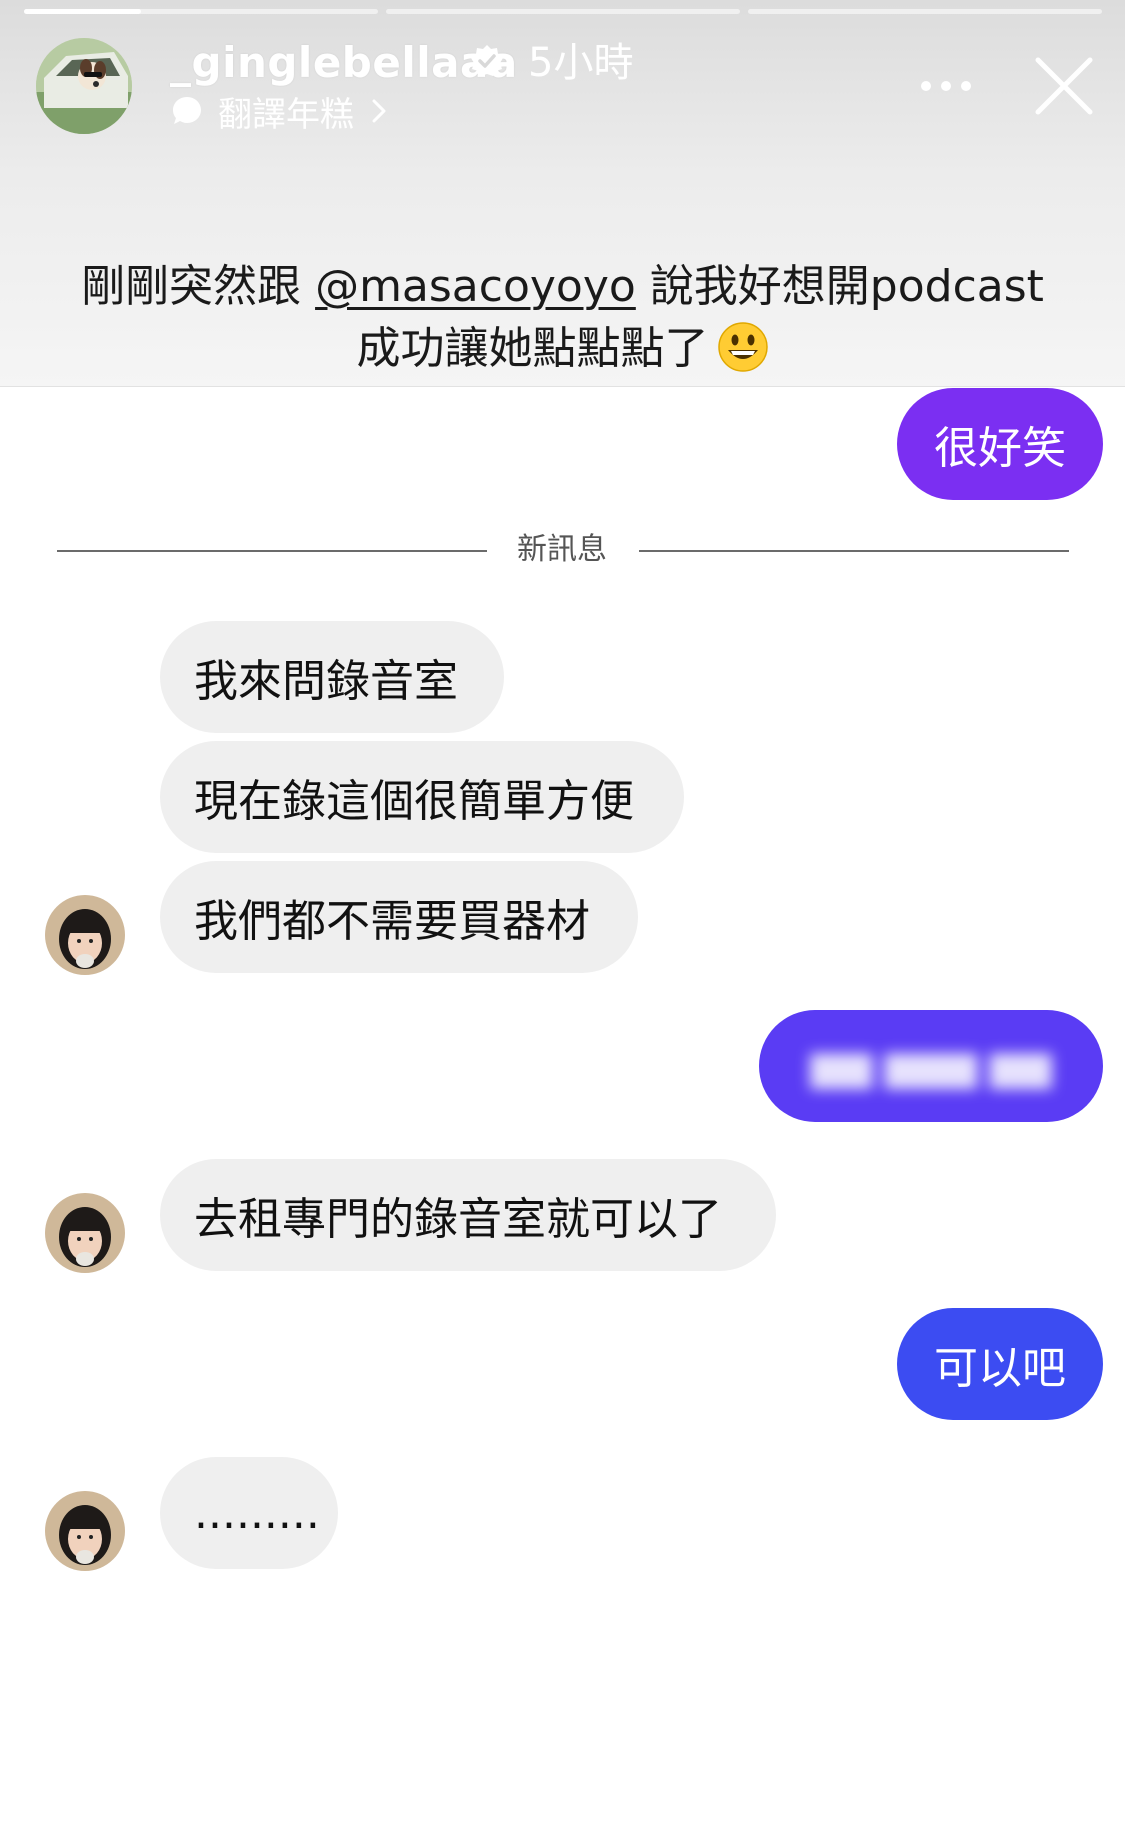 This screenshot has width=1125, height=1838. What do you see at coordinates (414, 801) in the screenshot?
I see `message-text: 現在錄這個很簡單方便` at bounding box center [414, 801].